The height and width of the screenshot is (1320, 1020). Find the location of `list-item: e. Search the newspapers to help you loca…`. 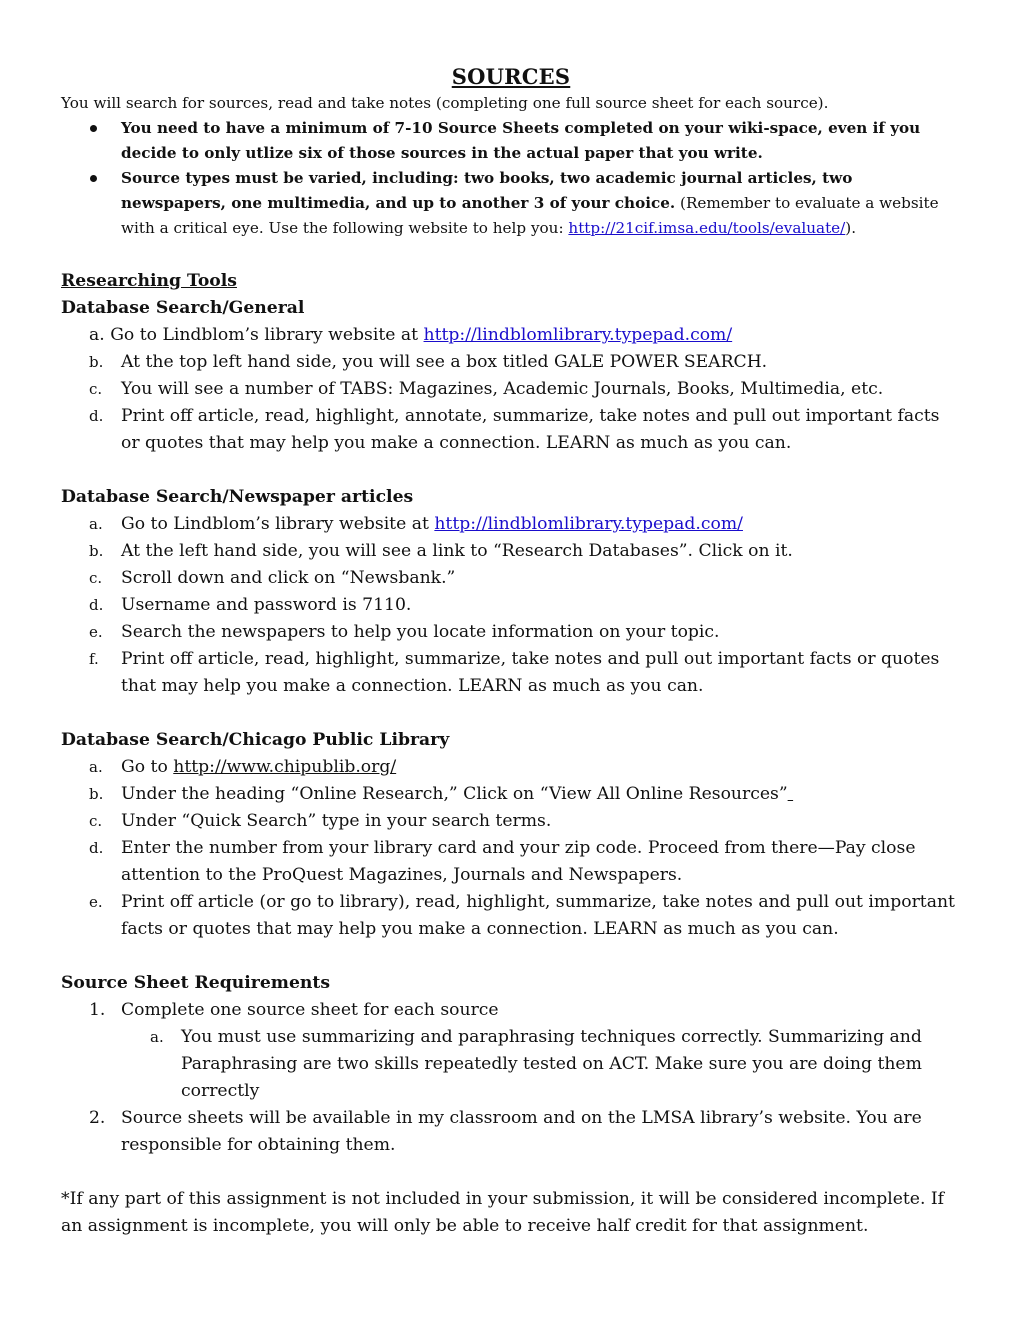

list-item: e. Search the newspapers to help you loca… is located at coordinates (511, 632).